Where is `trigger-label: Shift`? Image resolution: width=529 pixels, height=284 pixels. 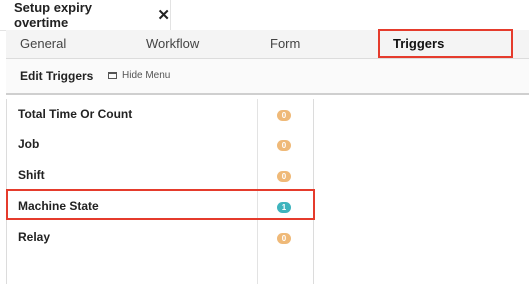
trigger-label: Shift is located at coordinates (31, 175).